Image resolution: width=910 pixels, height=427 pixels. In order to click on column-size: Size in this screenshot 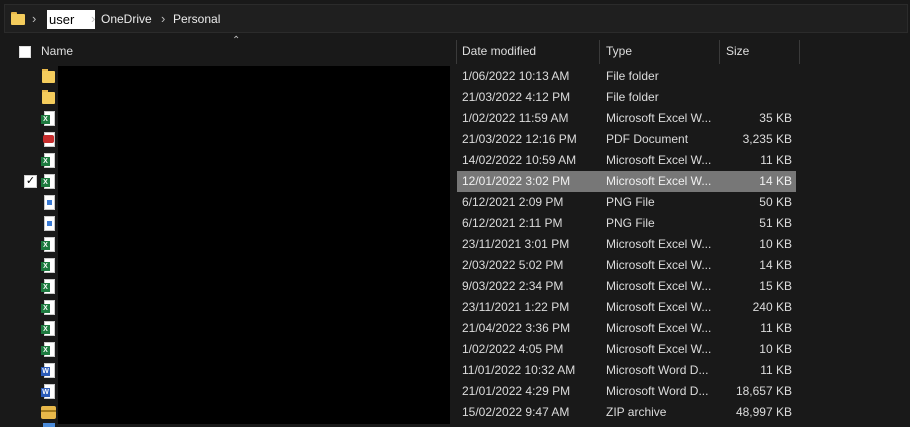, I will do `click(737, 51)`.